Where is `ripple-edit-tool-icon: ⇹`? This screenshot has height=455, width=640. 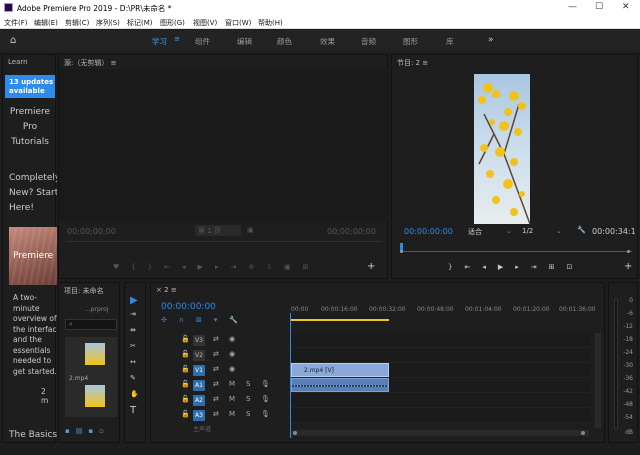 ripple-edit-tool-icon: ⇹ is located at coordinates (133, 330).